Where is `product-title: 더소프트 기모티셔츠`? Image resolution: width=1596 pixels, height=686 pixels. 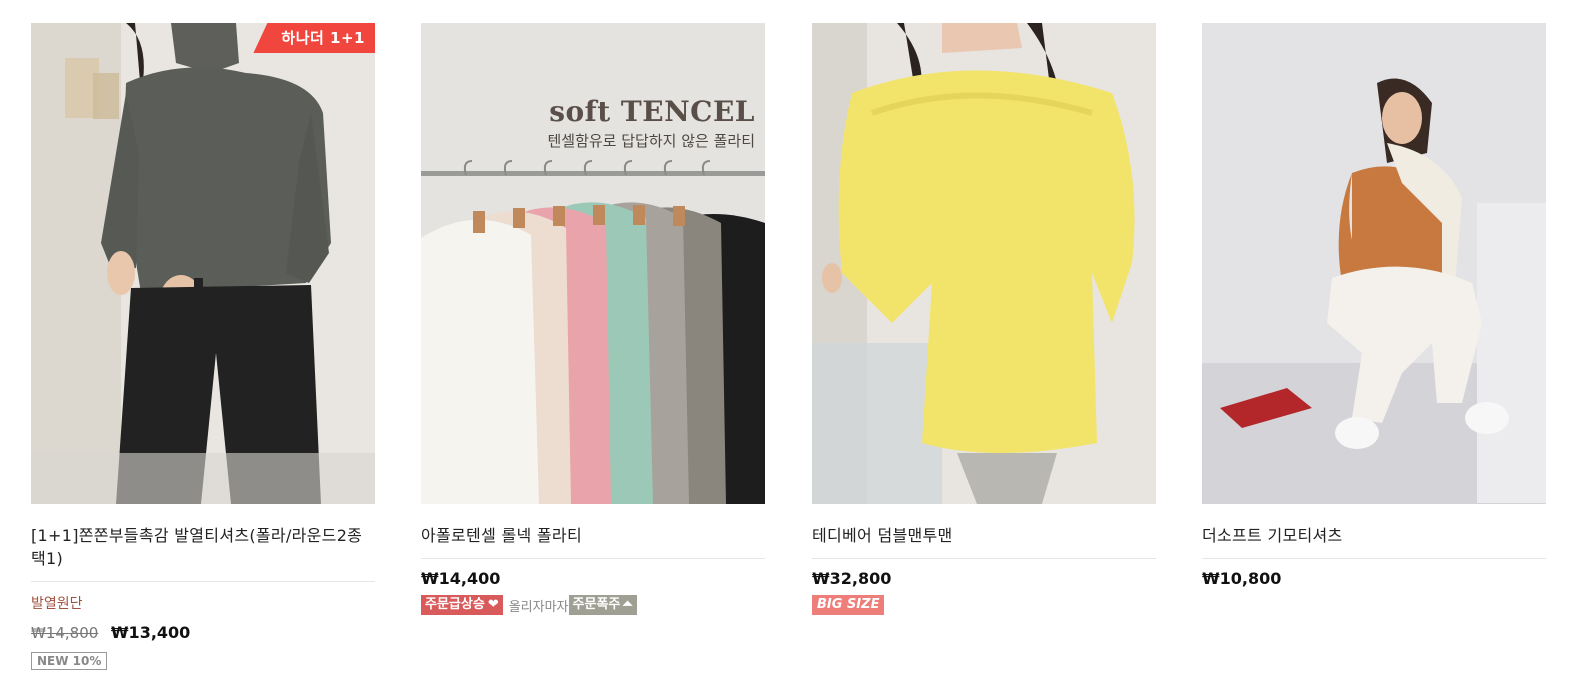
product-title: 더소프트 기모티셔츠 is located at coordinates (1374, 535).